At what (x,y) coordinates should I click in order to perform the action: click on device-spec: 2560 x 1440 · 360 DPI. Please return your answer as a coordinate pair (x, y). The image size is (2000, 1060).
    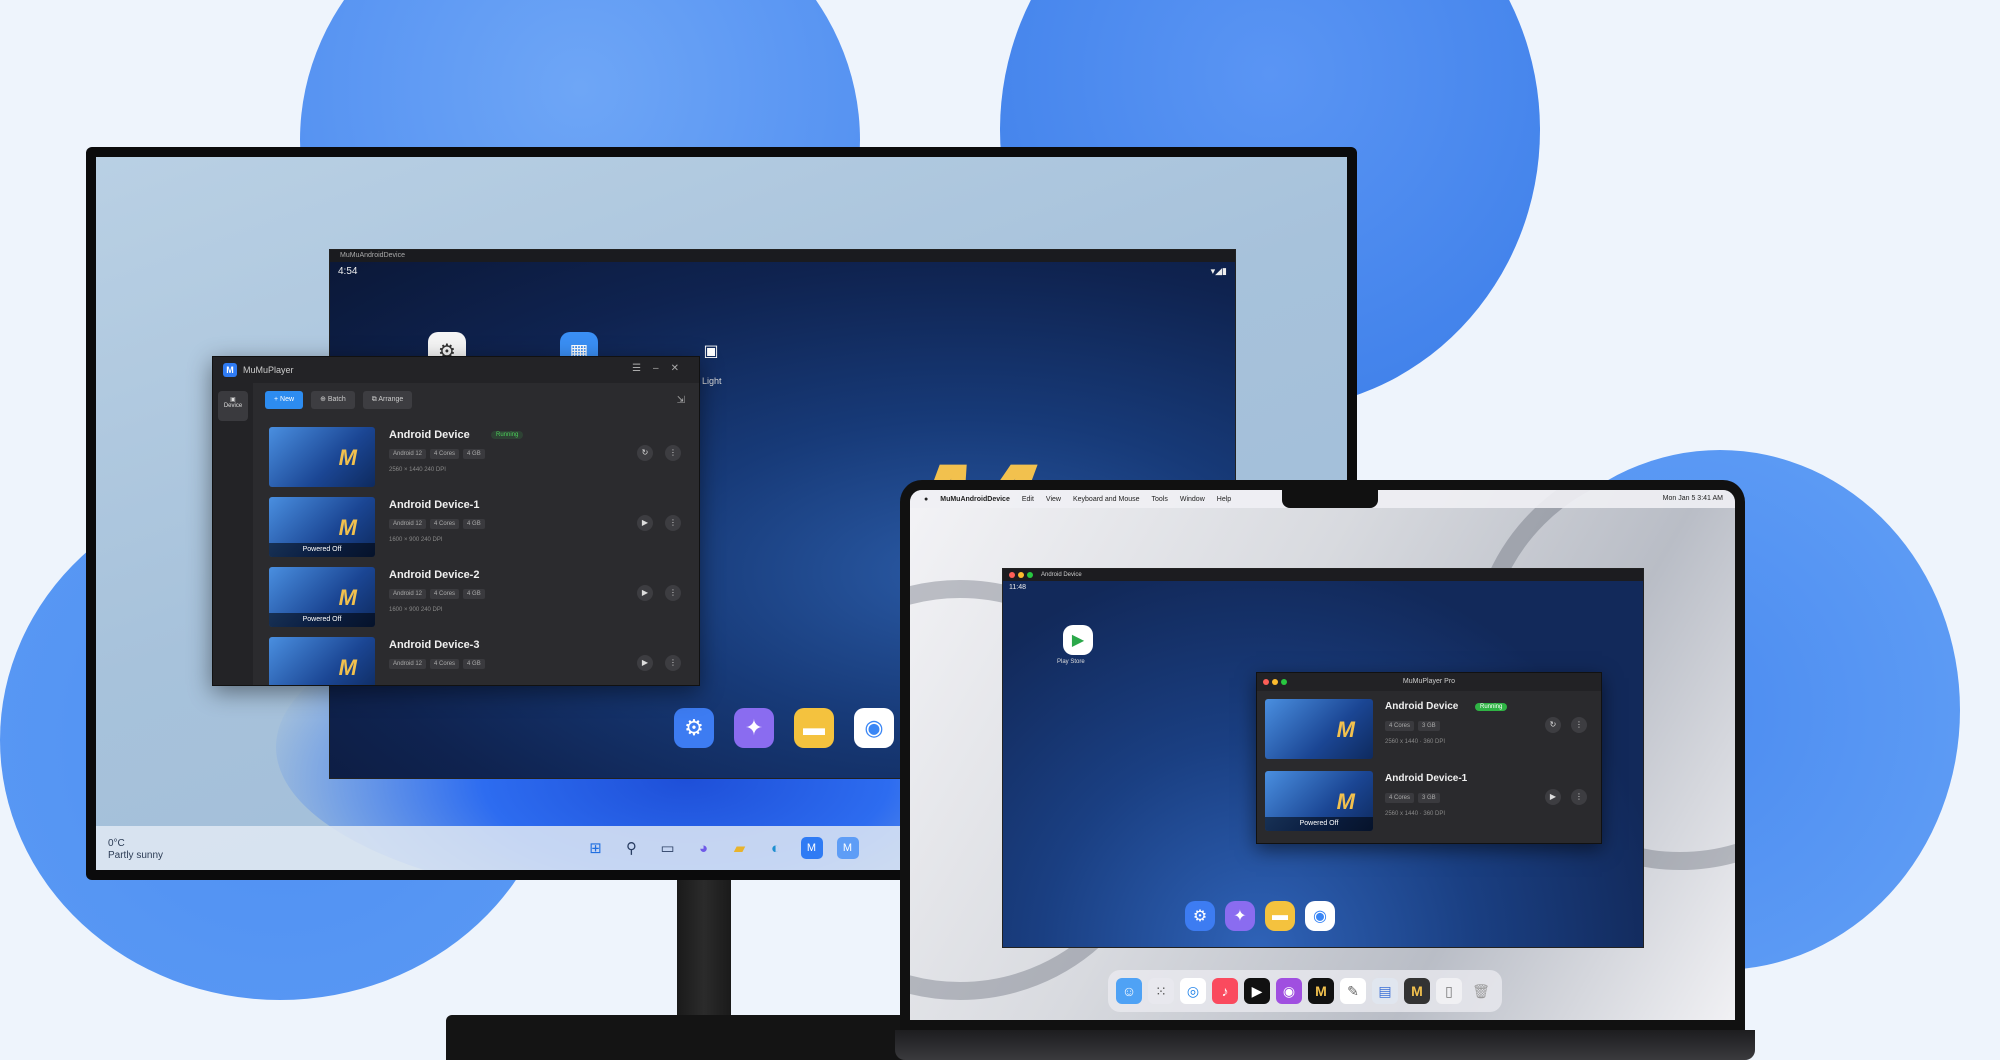
    Looking at the image, I should click on (1415, 742).